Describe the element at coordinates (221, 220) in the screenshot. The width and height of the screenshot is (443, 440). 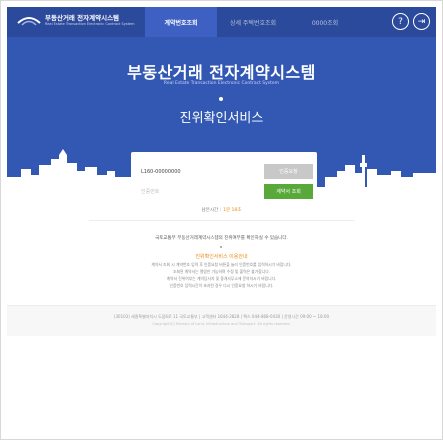
I see `divider` at that location.